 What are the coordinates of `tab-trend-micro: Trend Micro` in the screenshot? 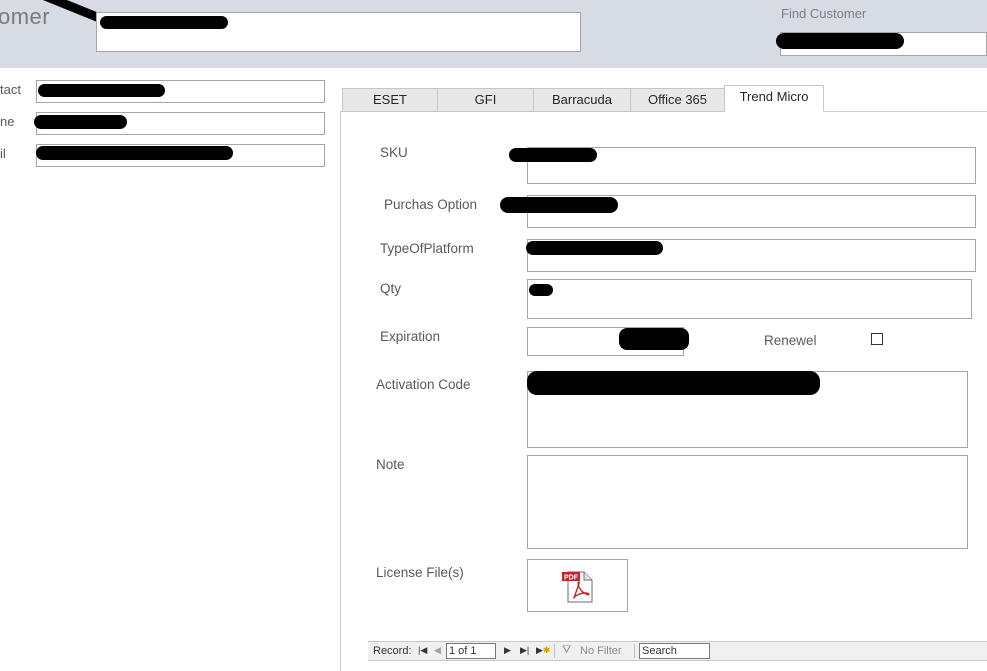 It's located at (774, 98).